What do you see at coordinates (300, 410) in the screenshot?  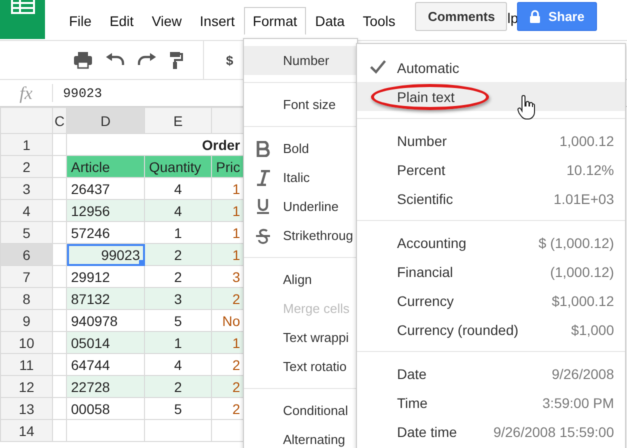 I see `menu-option: Conditional` at bounding box center [300, 410].